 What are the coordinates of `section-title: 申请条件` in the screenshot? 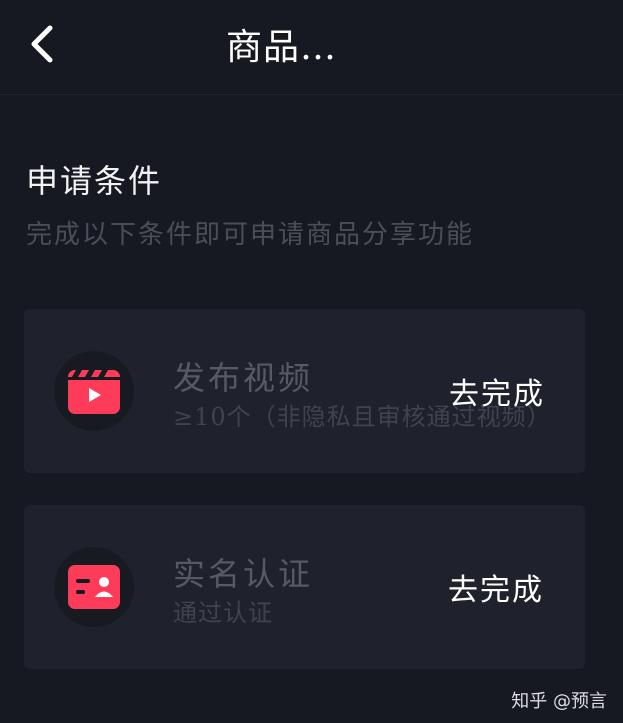 It's located at (94, 181).